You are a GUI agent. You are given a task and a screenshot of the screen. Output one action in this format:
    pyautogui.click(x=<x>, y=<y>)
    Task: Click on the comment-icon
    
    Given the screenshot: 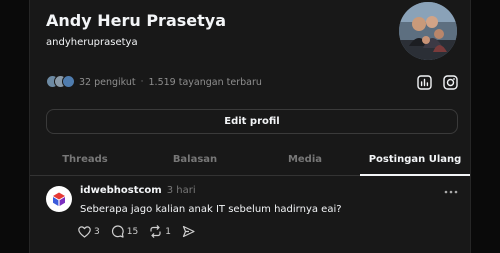 What is the action you would take?
    pyautogui.click(x=117, y=231)
    